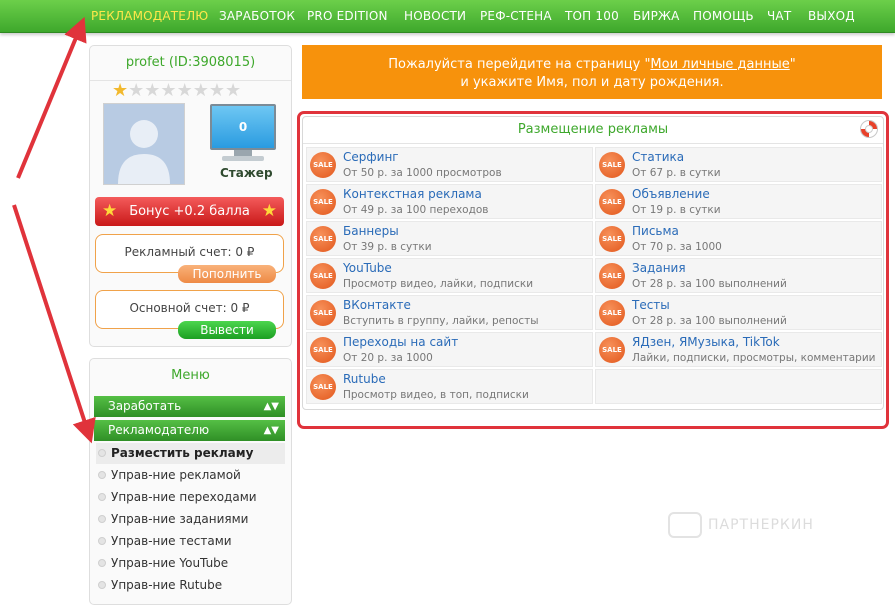 Image resolution: width=895 pixels, height=605 pixels. What do you see at coordinates (685, 525) in the screenshot?
I see `chat-logo-icon` at bounding box center [685, 525].